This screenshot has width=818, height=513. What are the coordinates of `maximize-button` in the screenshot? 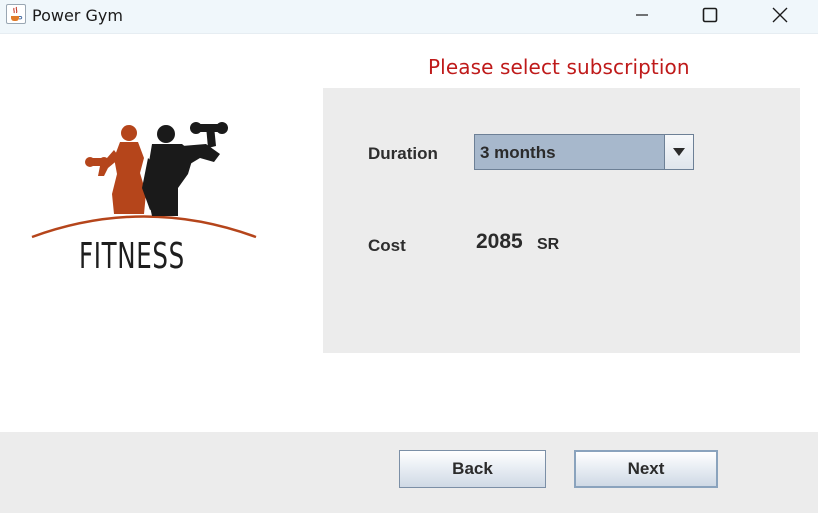 It's located at (710, 15).